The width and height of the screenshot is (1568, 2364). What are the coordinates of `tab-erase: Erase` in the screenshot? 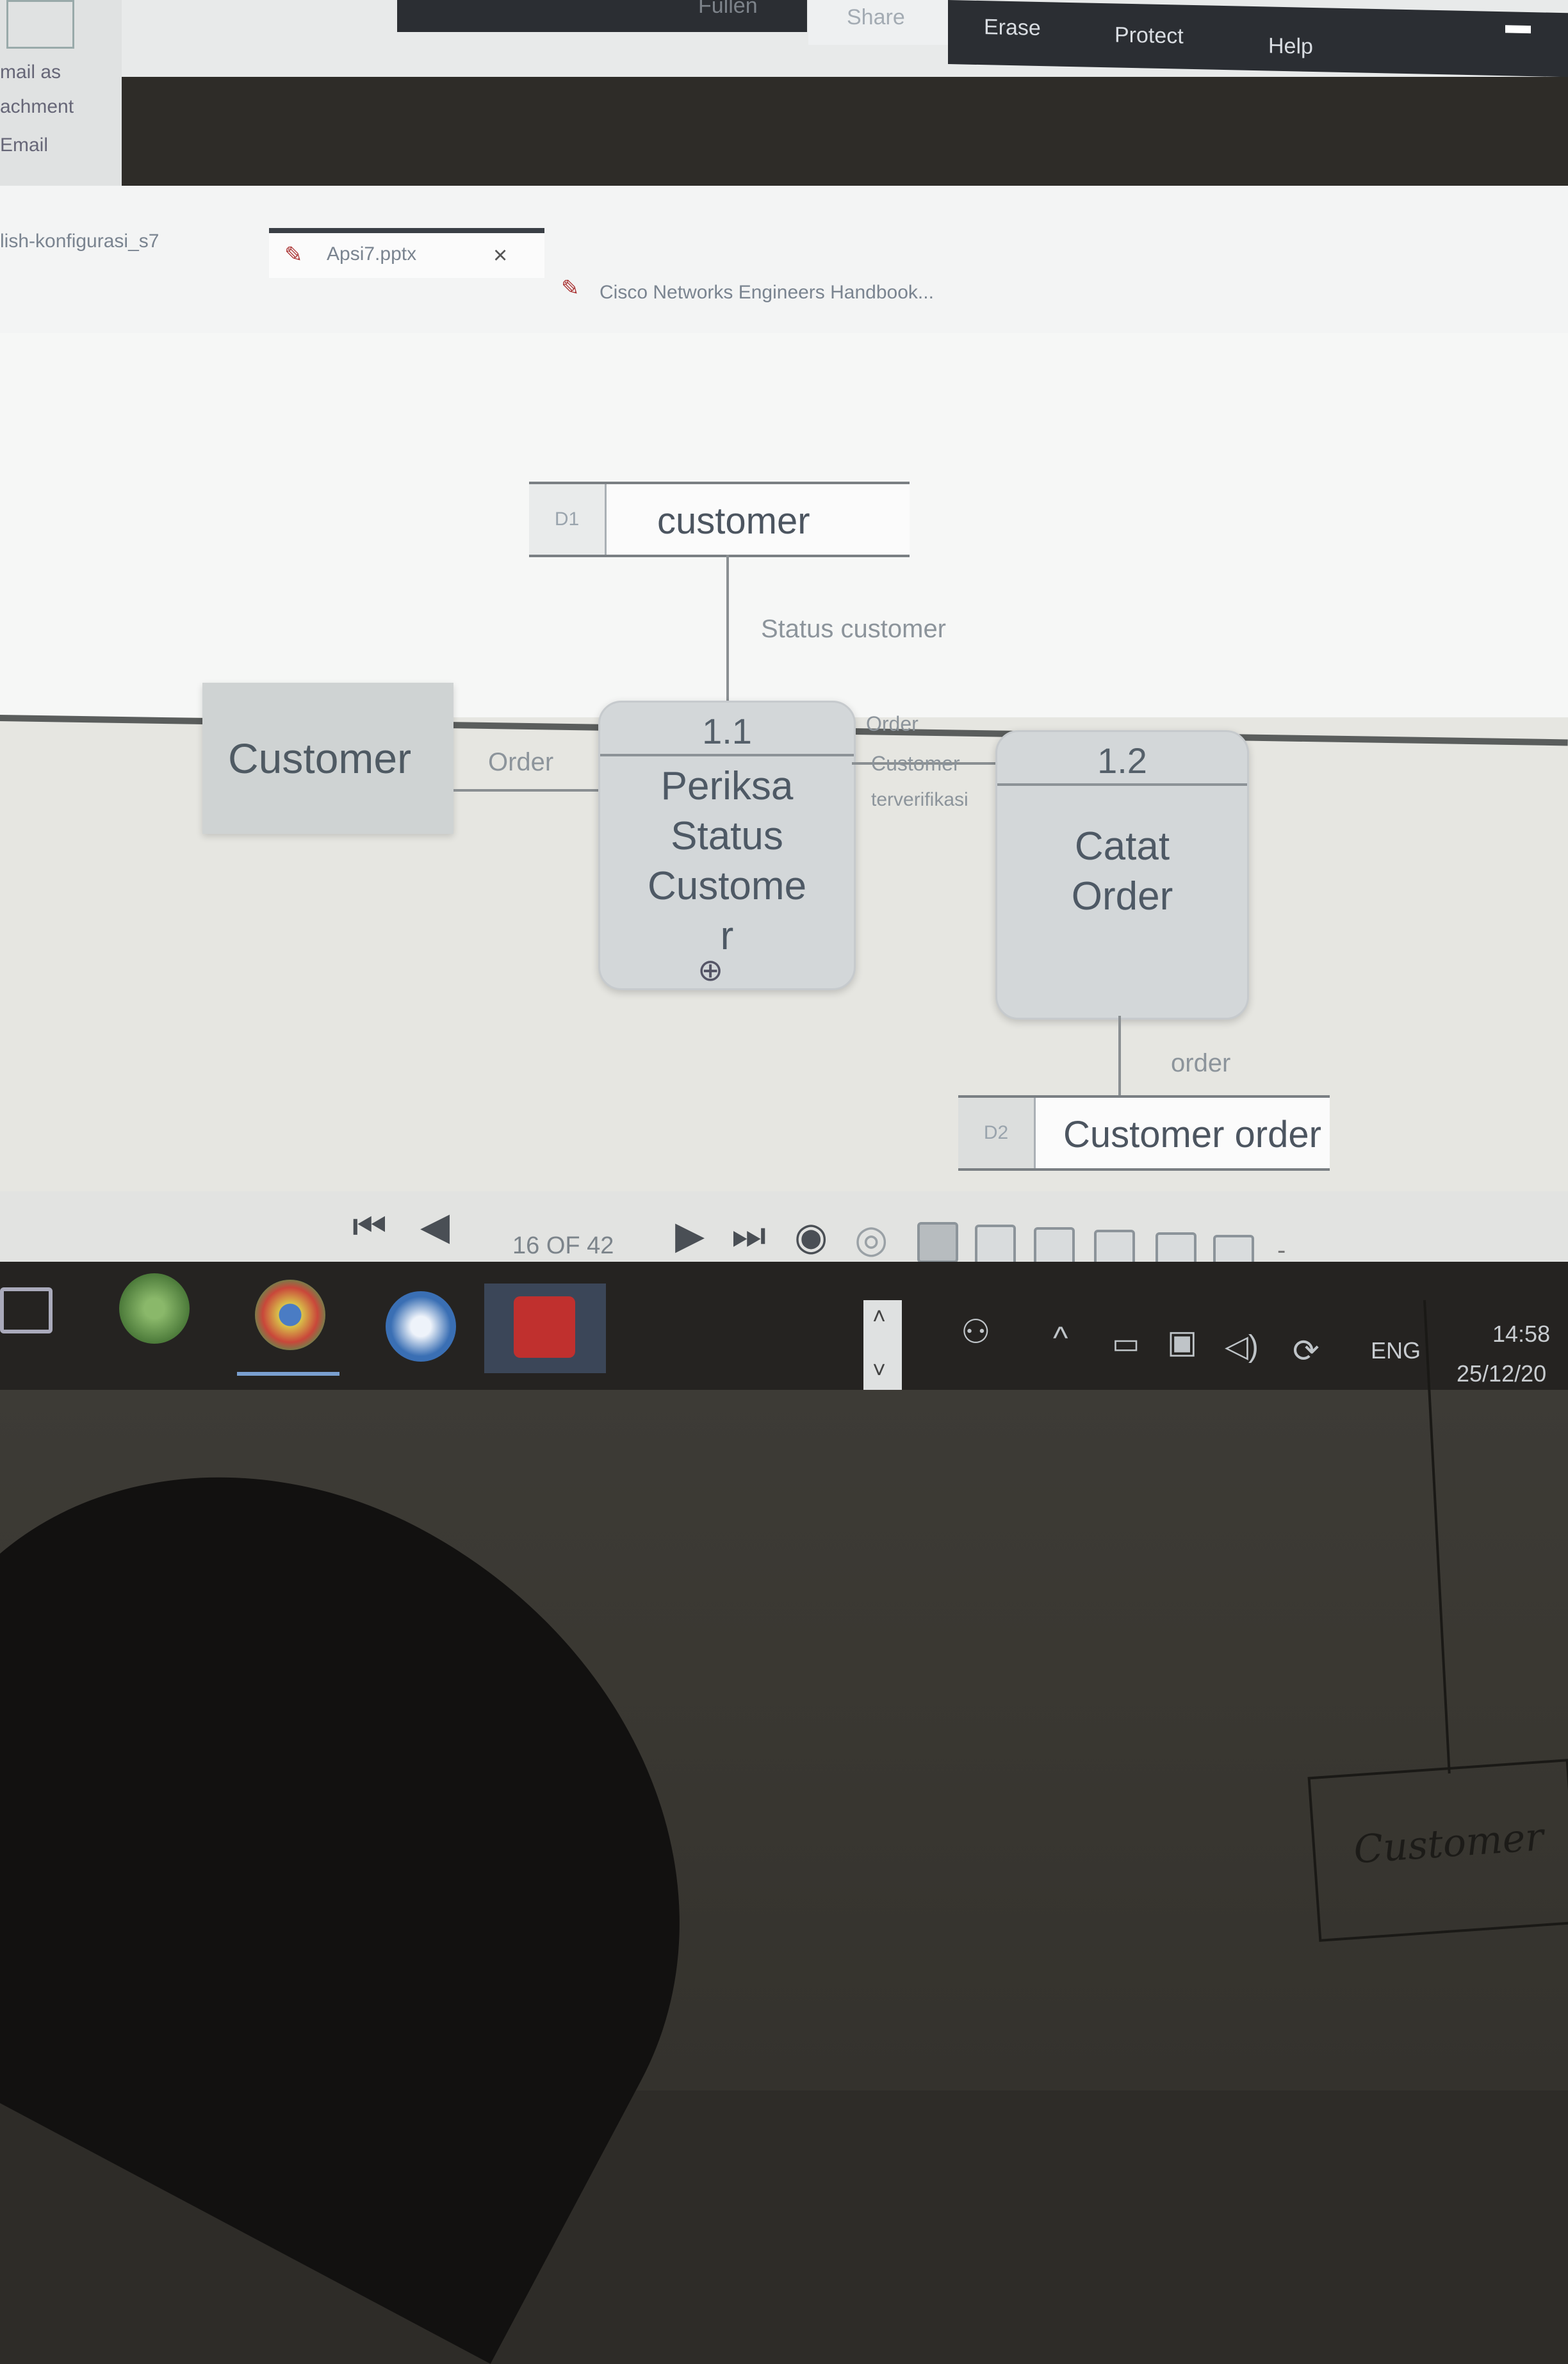 It's located at (1012, 28).